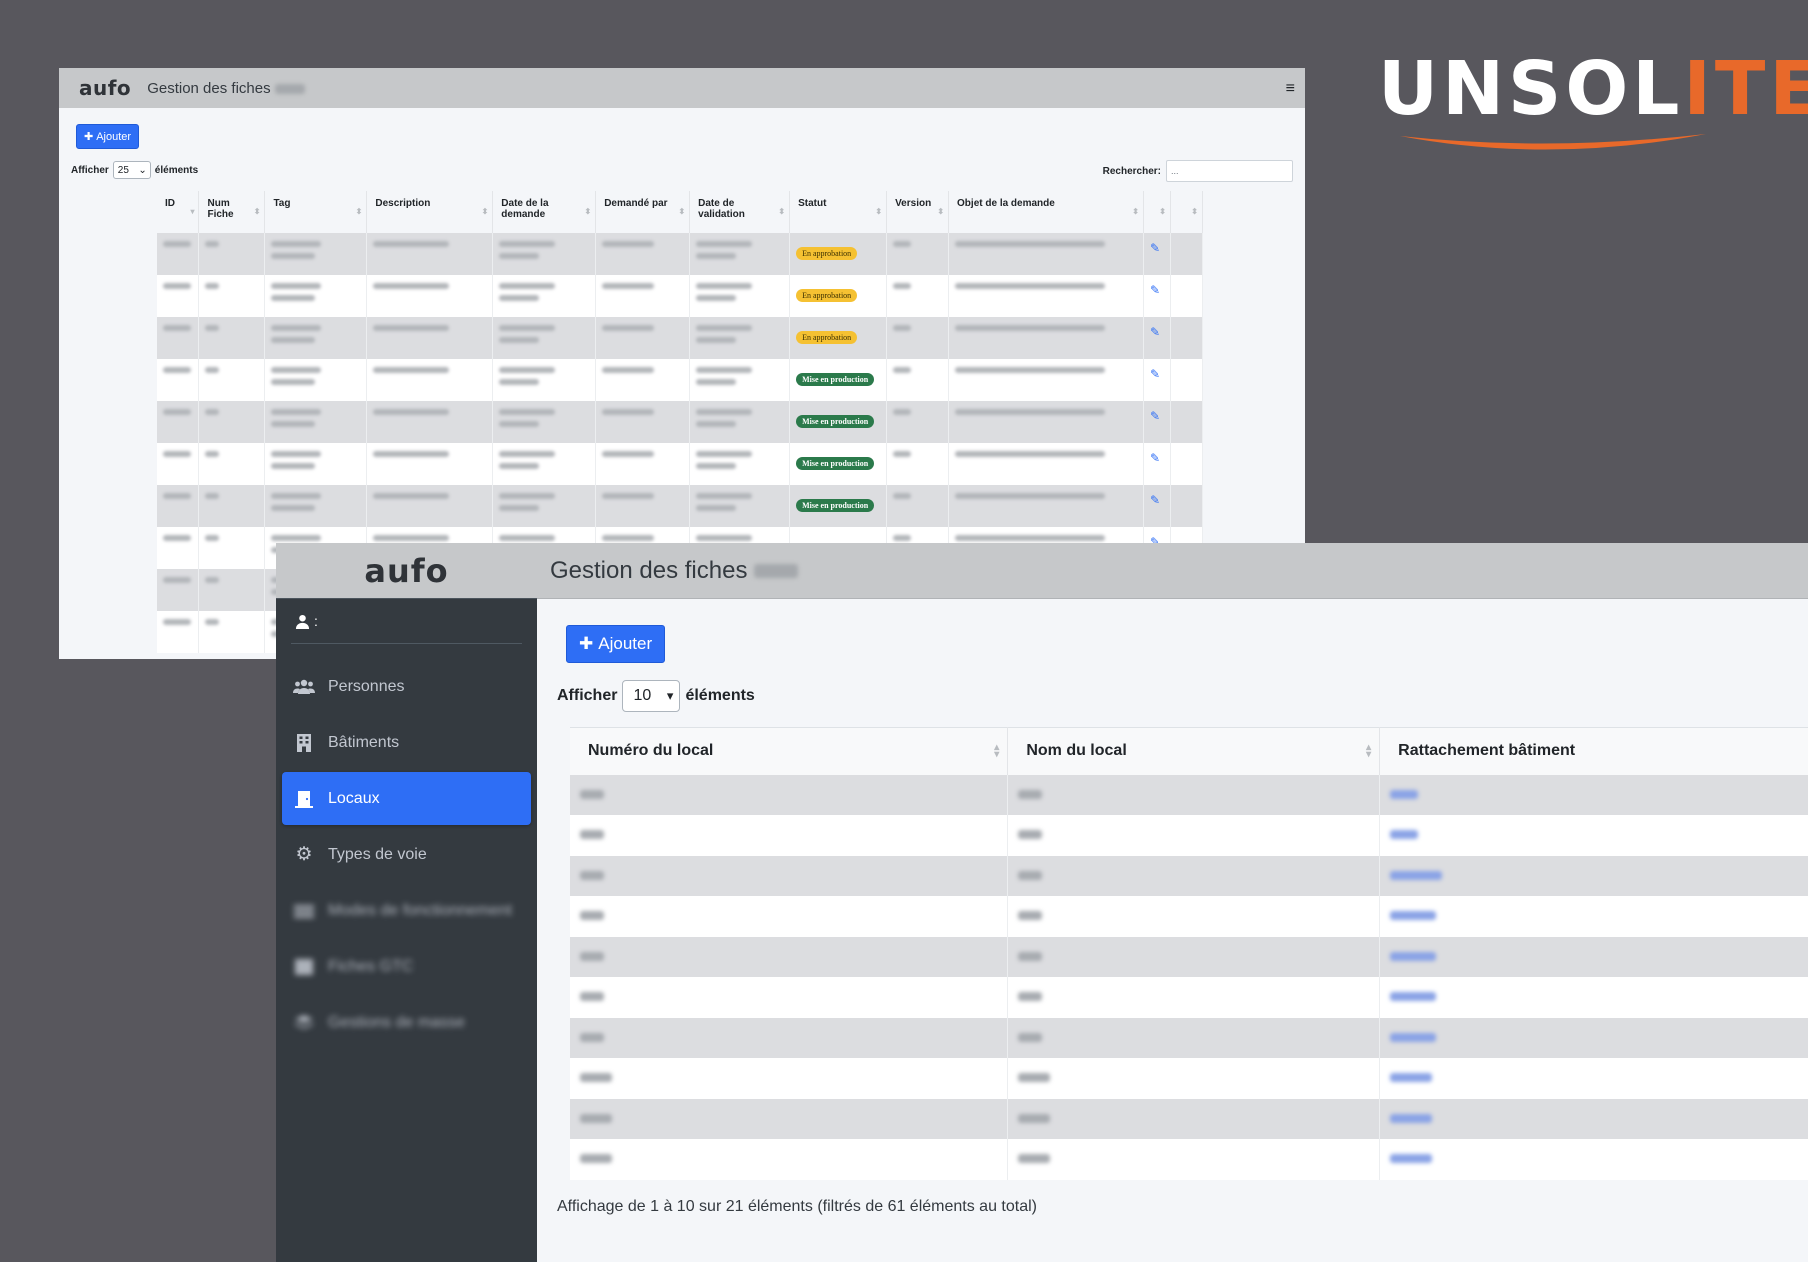  I want to click on back-length-select: 25 ⌄, so click(131, 170).